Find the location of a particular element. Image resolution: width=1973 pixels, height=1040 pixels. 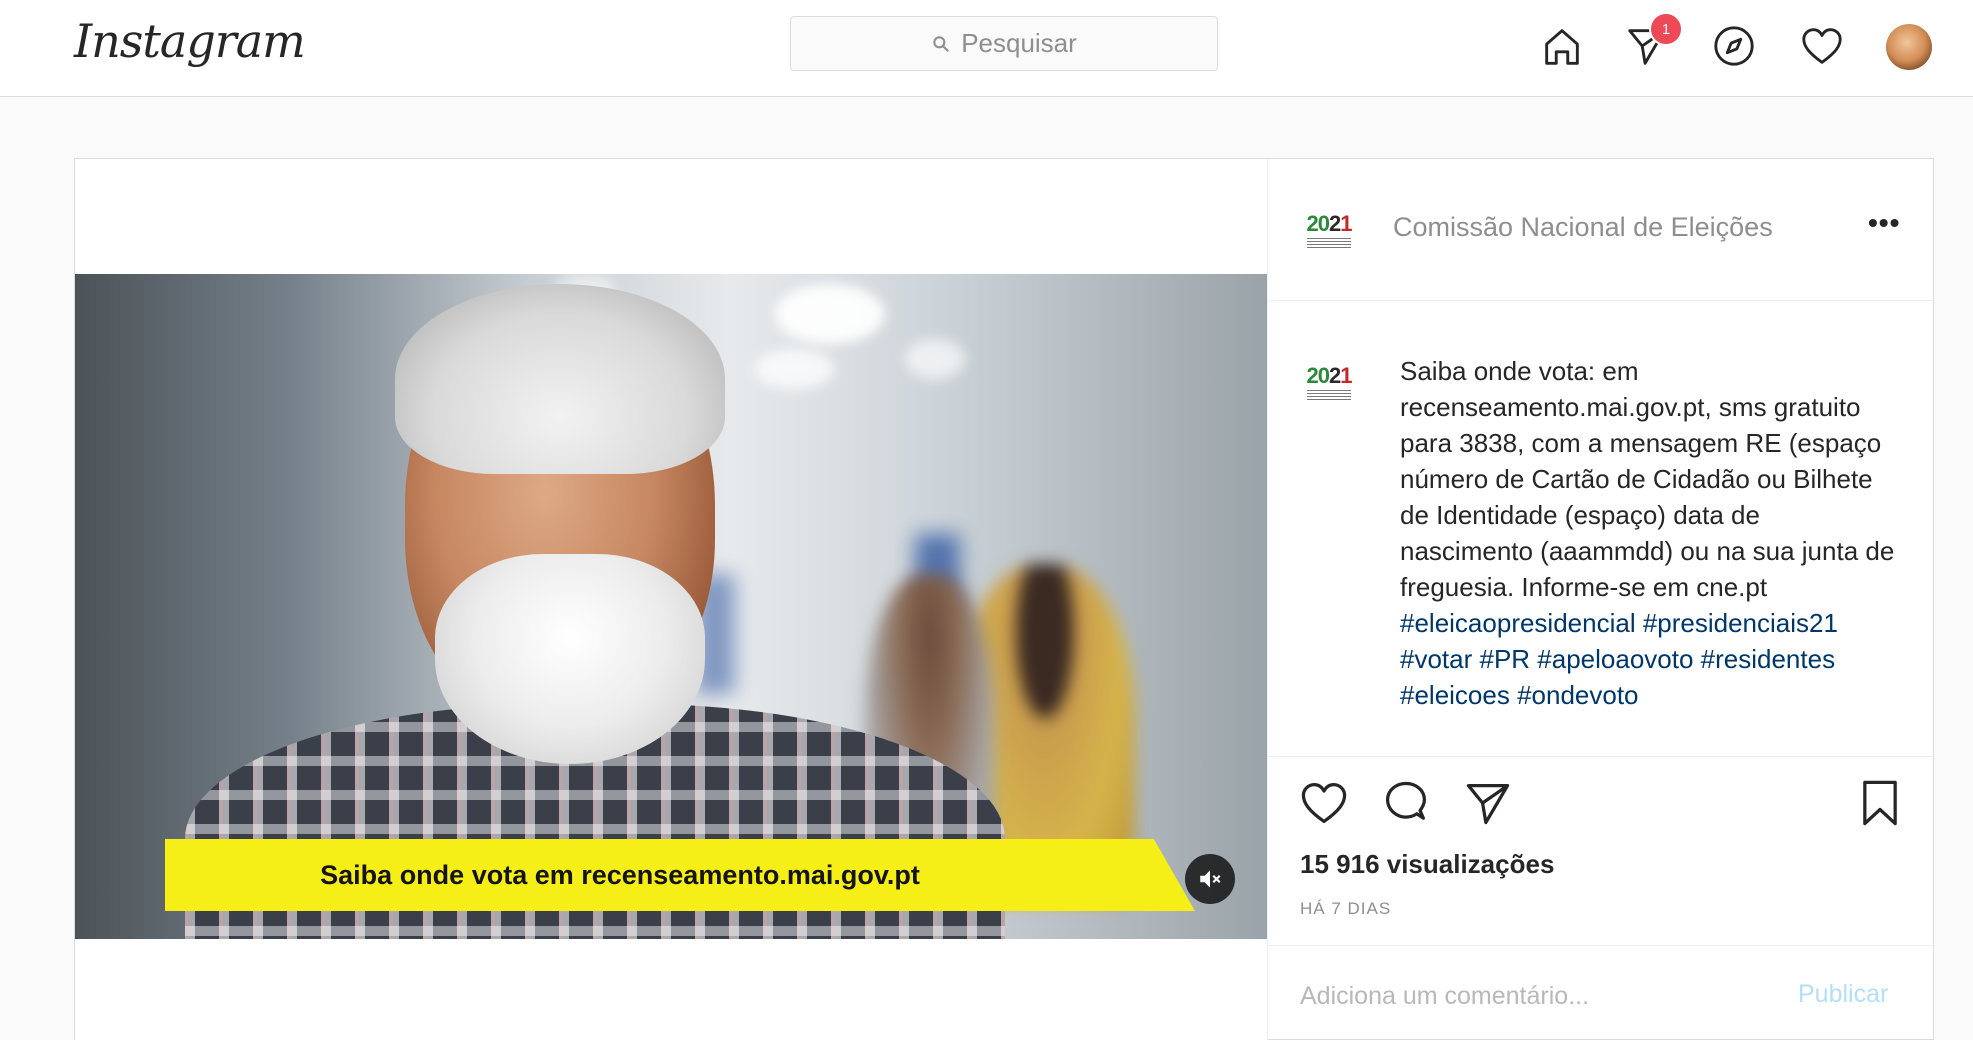

mute-button is located at coordinates (1210, 879).